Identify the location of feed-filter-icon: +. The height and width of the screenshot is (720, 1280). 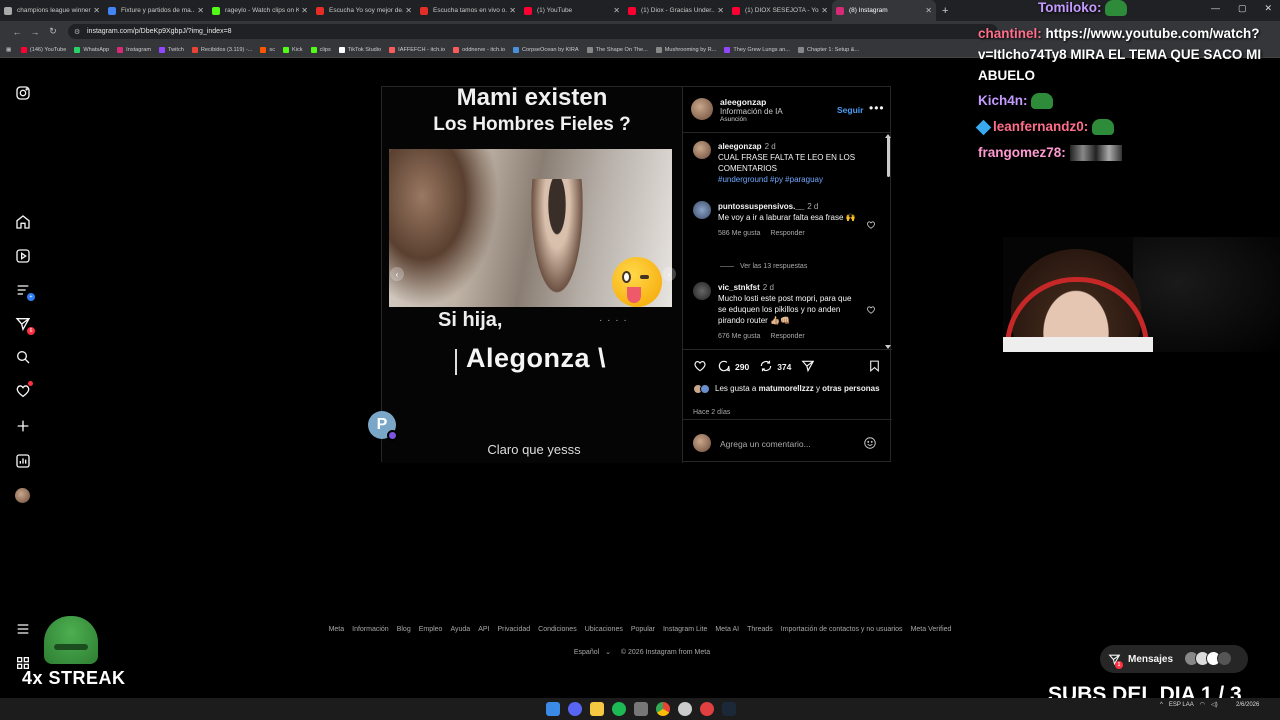
(24, 291).